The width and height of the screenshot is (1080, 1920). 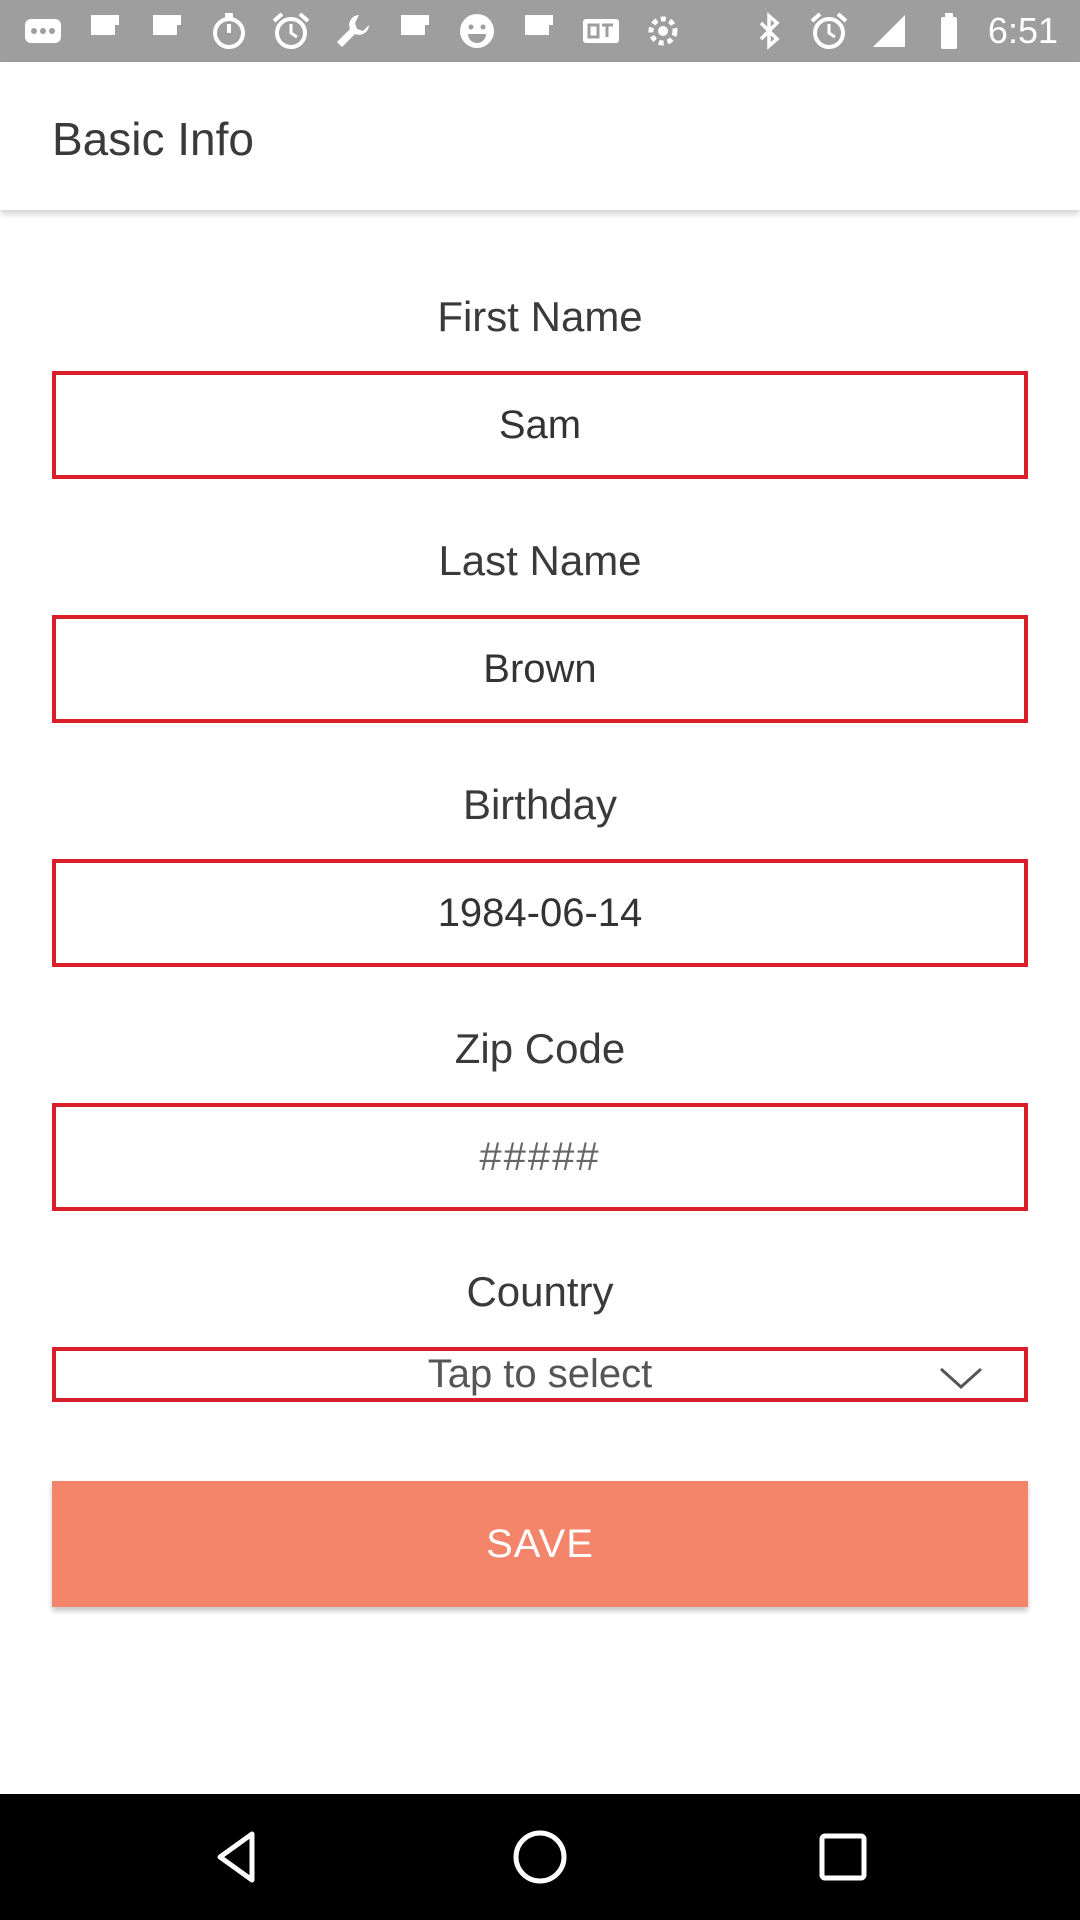 I want to click on smiley-icon, so click(x=477, y=31).